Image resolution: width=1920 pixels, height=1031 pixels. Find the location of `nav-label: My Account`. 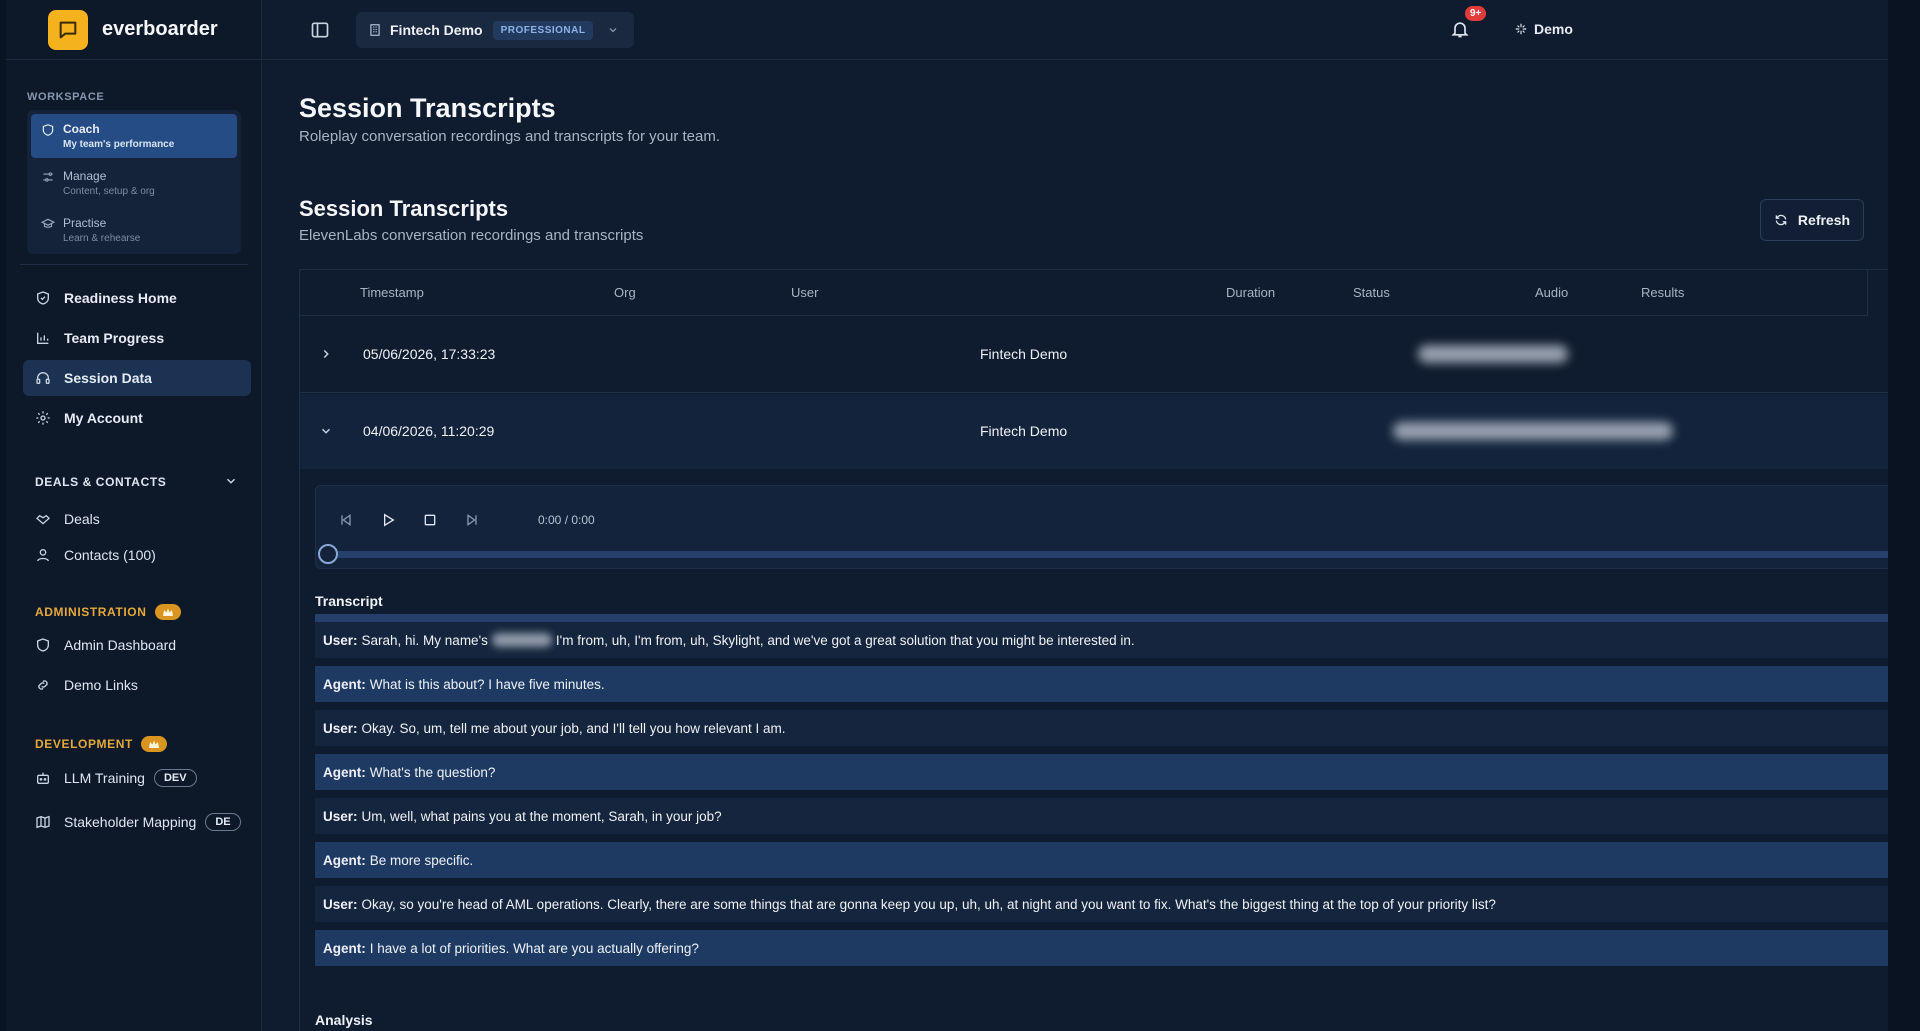

nav-label: My Account is located at coordinates (103, 418).